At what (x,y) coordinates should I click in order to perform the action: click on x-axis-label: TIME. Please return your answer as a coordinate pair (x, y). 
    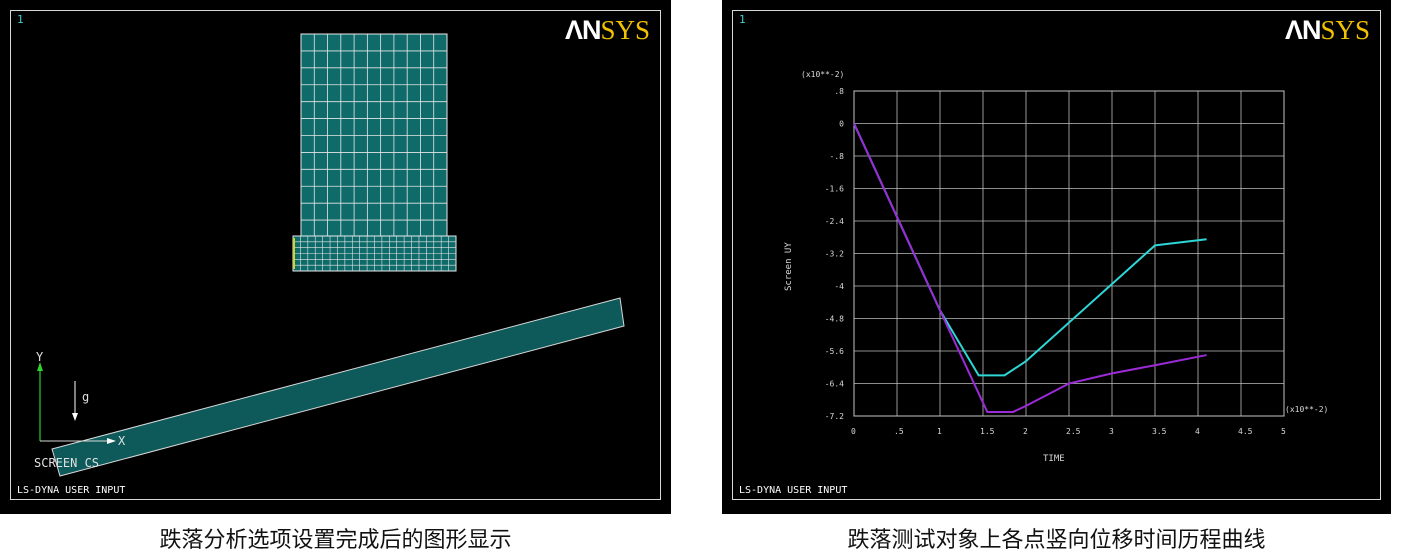
    Looking at the image, I should click on (1054, 459).